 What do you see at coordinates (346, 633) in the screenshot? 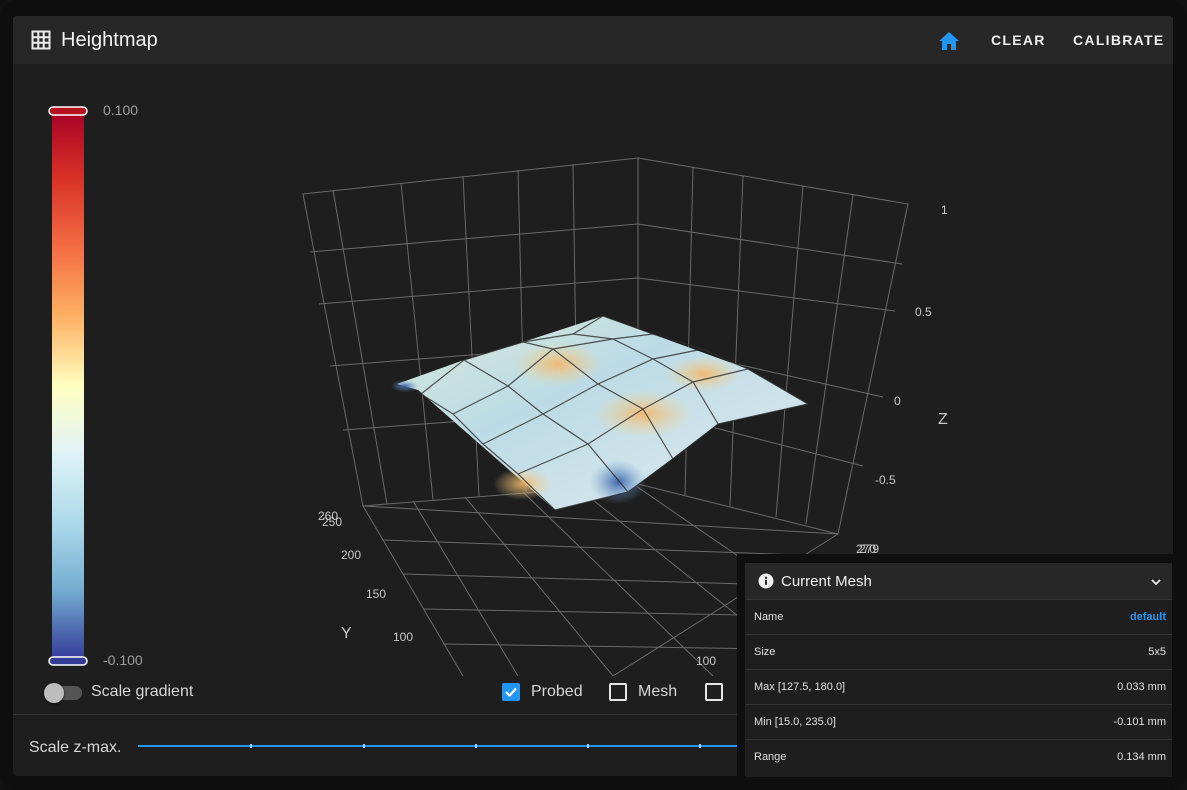
I see `y-axis-label: Y` at bounding box center [346, 633].